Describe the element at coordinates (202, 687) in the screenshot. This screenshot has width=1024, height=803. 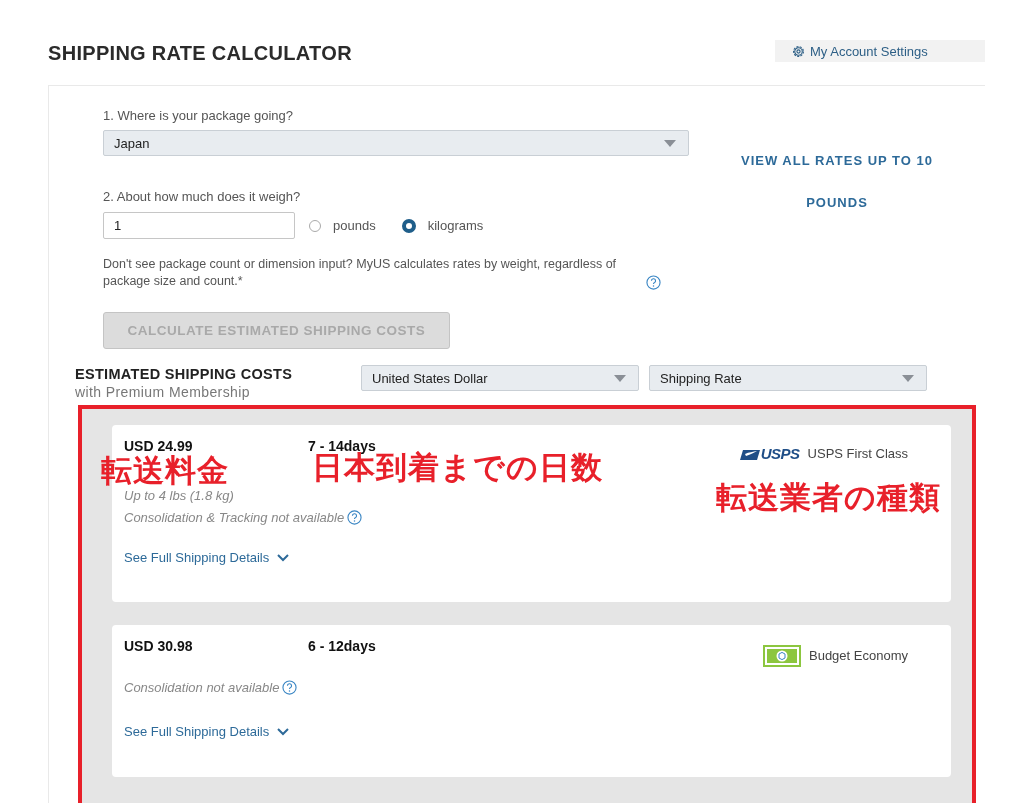
I see `availability-note: Consolidation not available` at that location.